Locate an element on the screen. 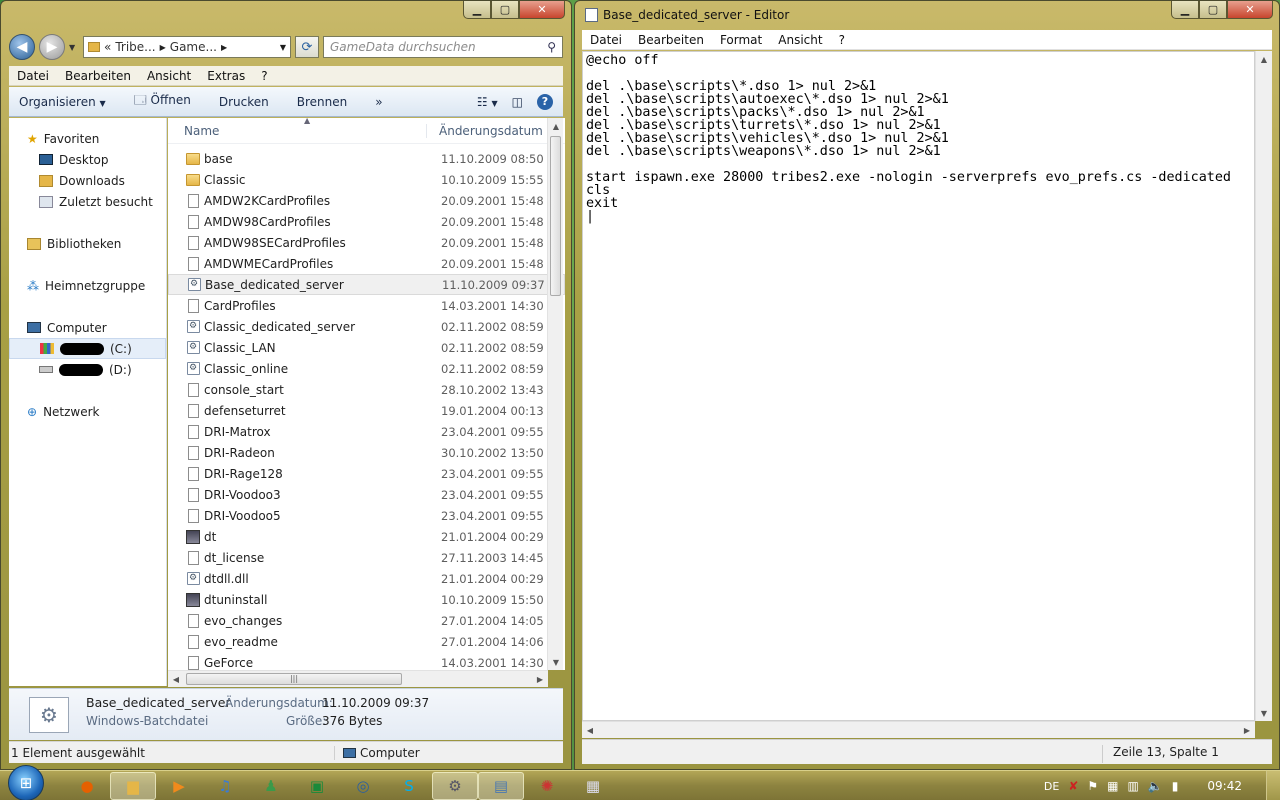 This screenshot has width=1280, height=800. show-desktop-button is located at coordinates (1273, 785).